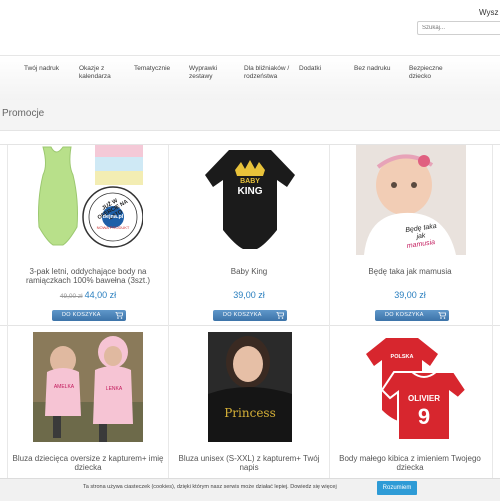 This screenshot has width=500, height=501. I want to click on search-input, so click(458, 28).